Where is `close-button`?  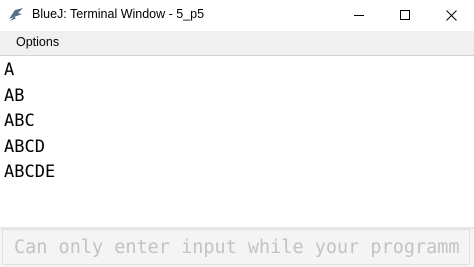
close-button is located at coordinates (451, 15).